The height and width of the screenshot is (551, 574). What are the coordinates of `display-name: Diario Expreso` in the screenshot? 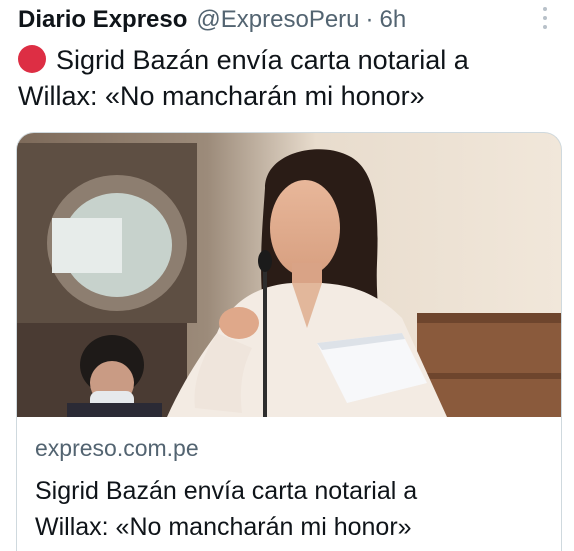 It's located at (102, 20).